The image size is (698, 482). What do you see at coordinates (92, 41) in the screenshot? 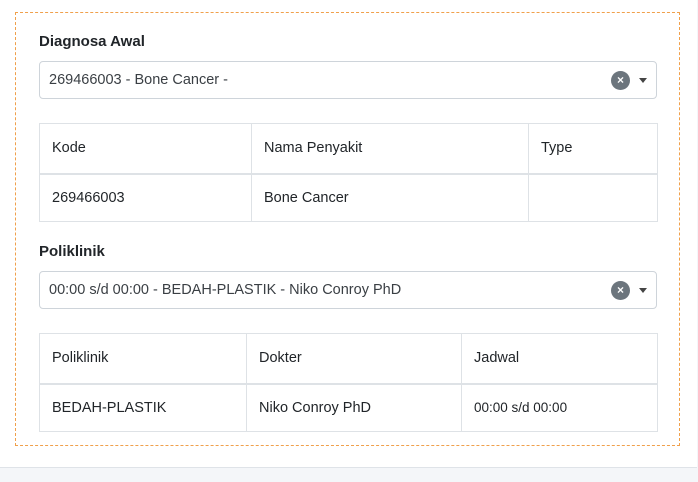
I see `diagnosa-label: Diagnosa Awal` at bounding box center [92, 41].